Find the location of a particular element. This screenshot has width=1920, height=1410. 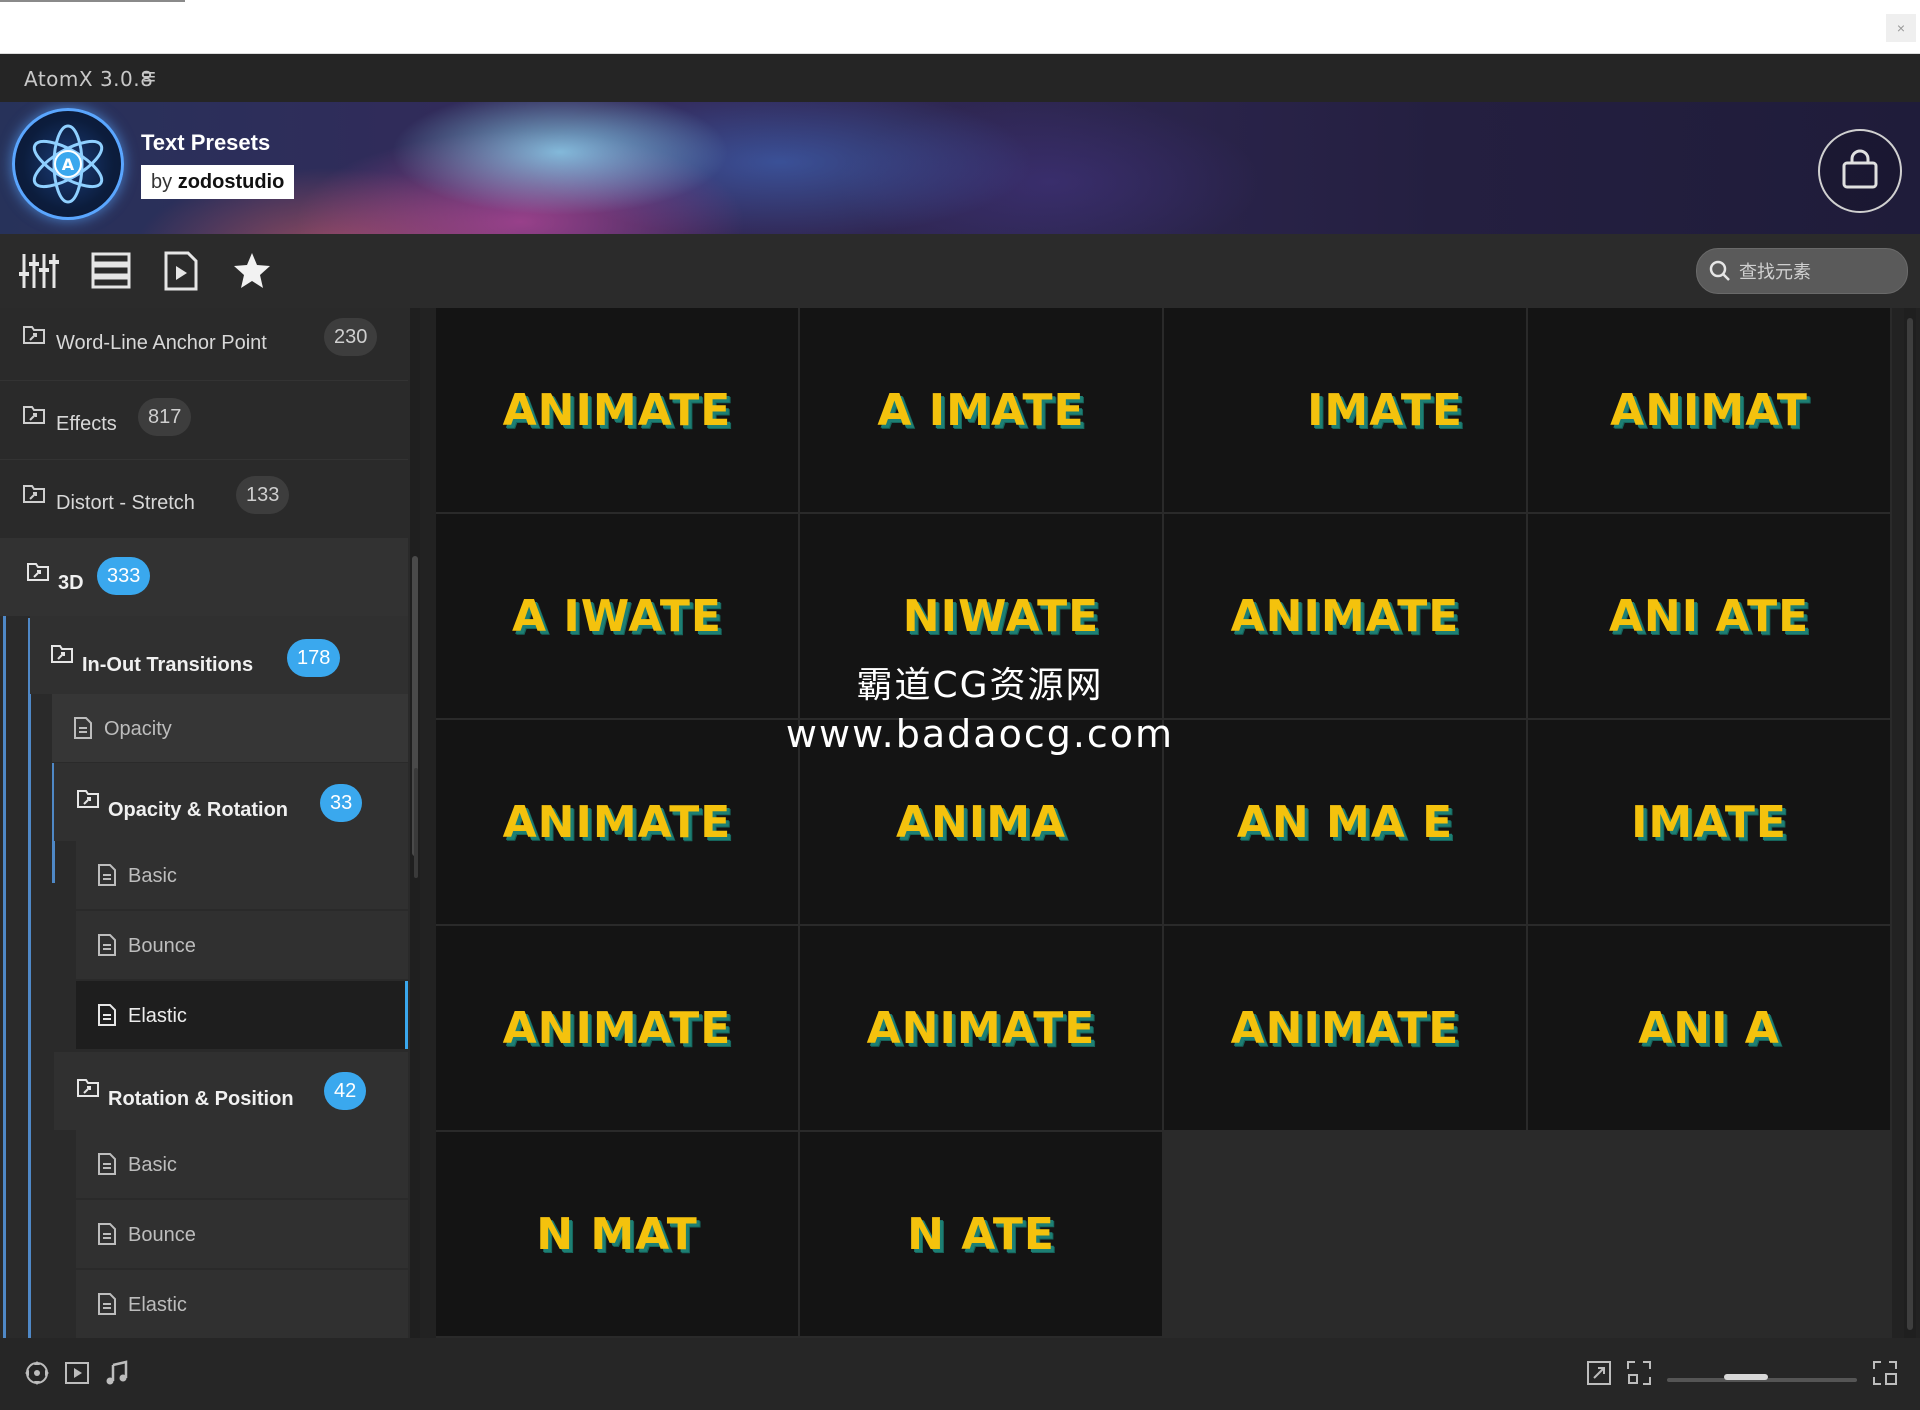

large-grid-icon is located at coordinates (1885, 1373).